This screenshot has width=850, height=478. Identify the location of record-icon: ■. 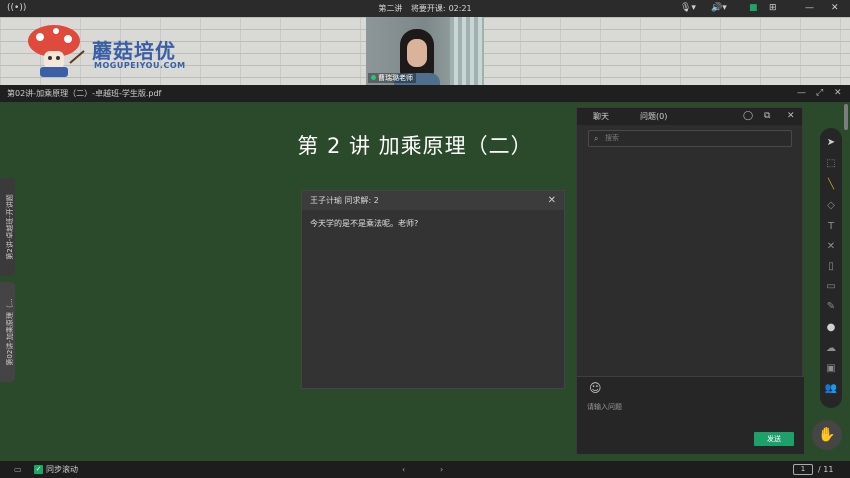
(753, 8).